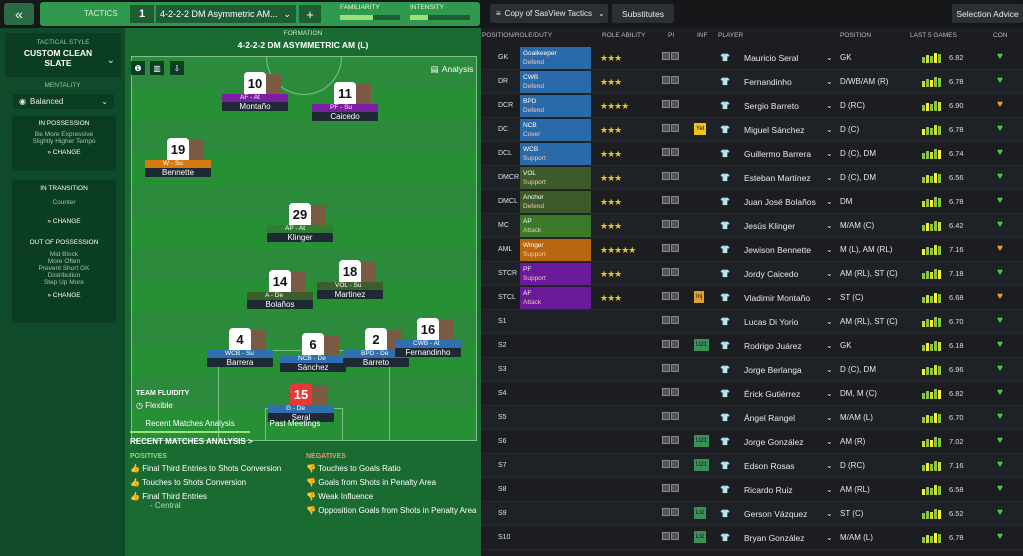  What do you see at coordinates (777, 298) in the screenshot?
I see `player-name: Vladimir Montaño` at bounding box center [777, 298].